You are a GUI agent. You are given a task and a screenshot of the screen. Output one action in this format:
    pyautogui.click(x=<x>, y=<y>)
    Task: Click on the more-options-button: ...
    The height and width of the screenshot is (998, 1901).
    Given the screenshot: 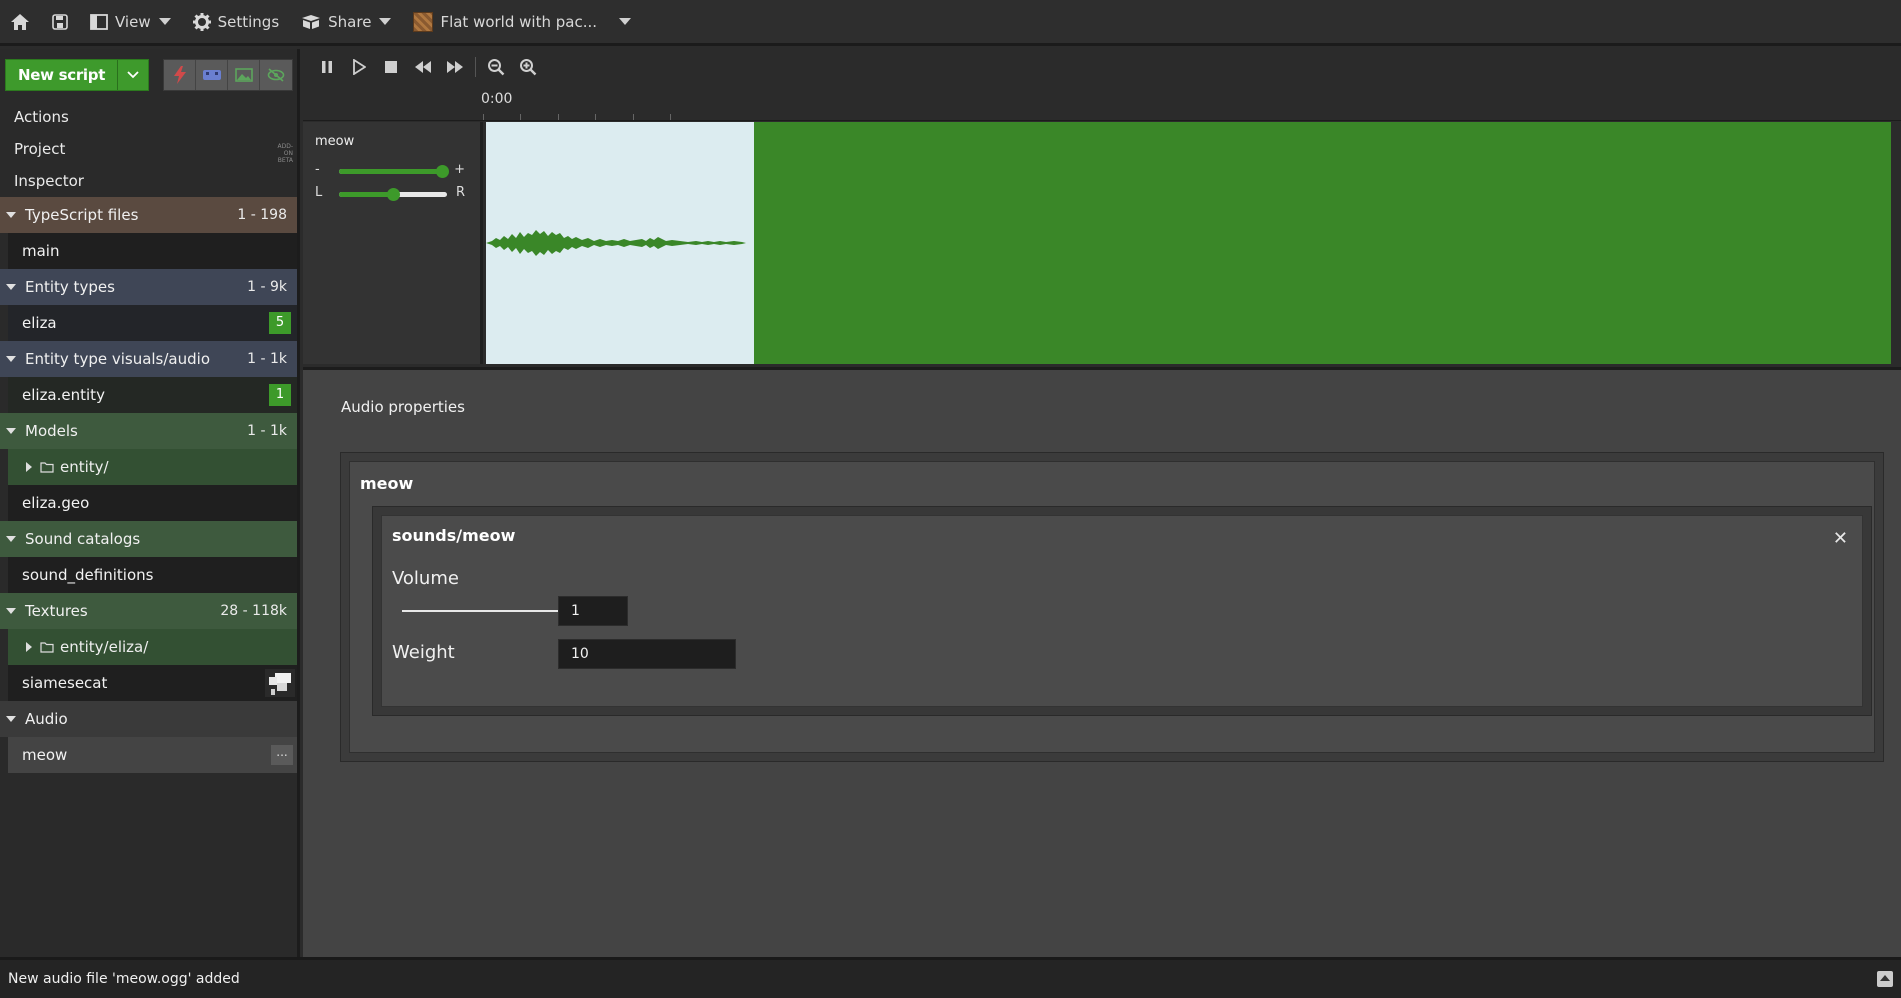 What is the action you would take?
    pyautogui.click(x=282, y=755)
    